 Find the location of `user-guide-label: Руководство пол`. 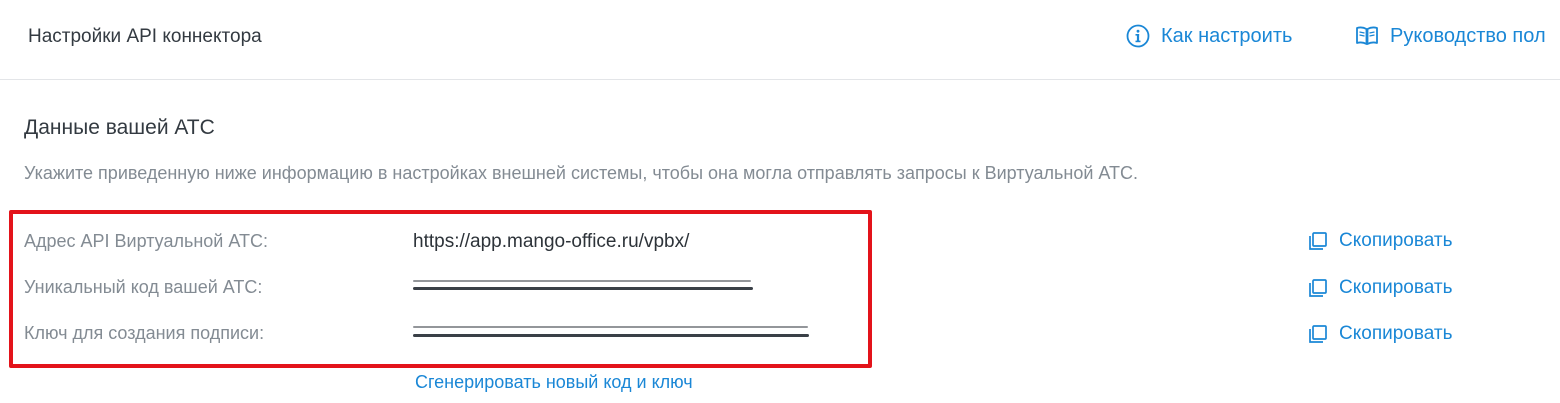

user-guide-label: Руководство пол is located at coordinates (1468, 35).